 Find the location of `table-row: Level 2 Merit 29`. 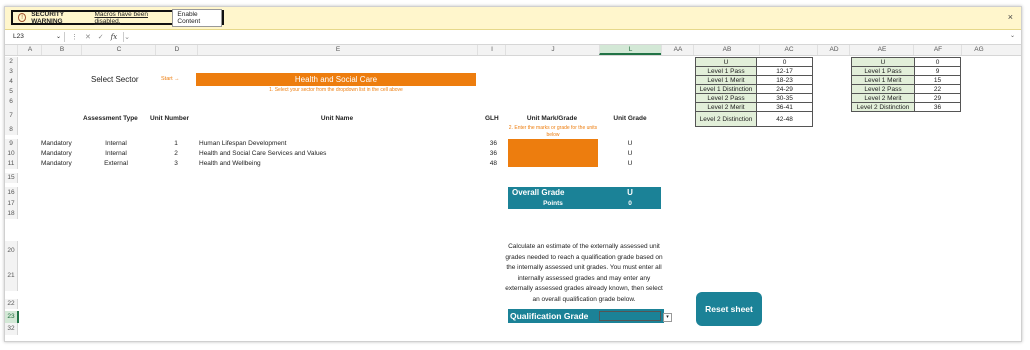

table-row: Level 2 Merit 29 is located at coordinates (906, 98).